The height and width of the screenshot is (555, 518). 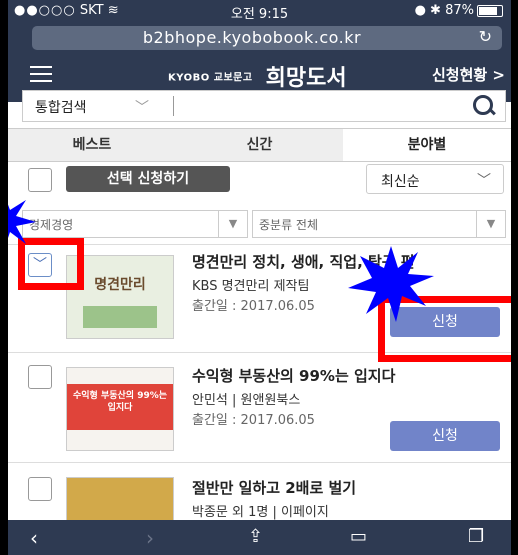 What do you see at coordinates (150, 538) in the screenshot?
I see `forward-icon: ›` at bounding box center [150, 538].